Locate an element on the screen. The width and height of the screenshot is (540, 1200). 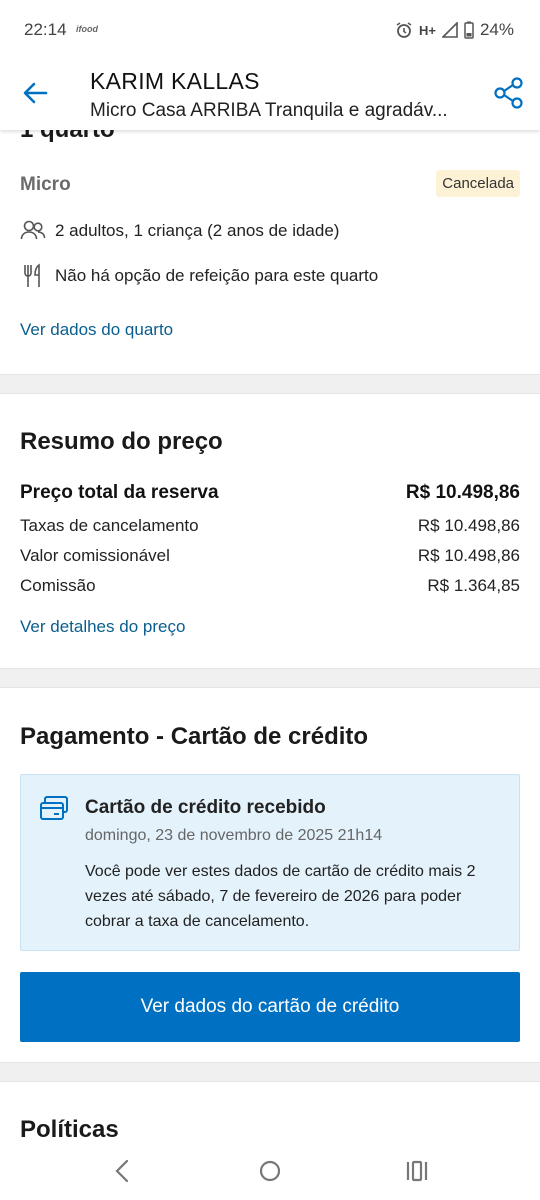
back-arrow-icon is located at coordinates (35, 93).